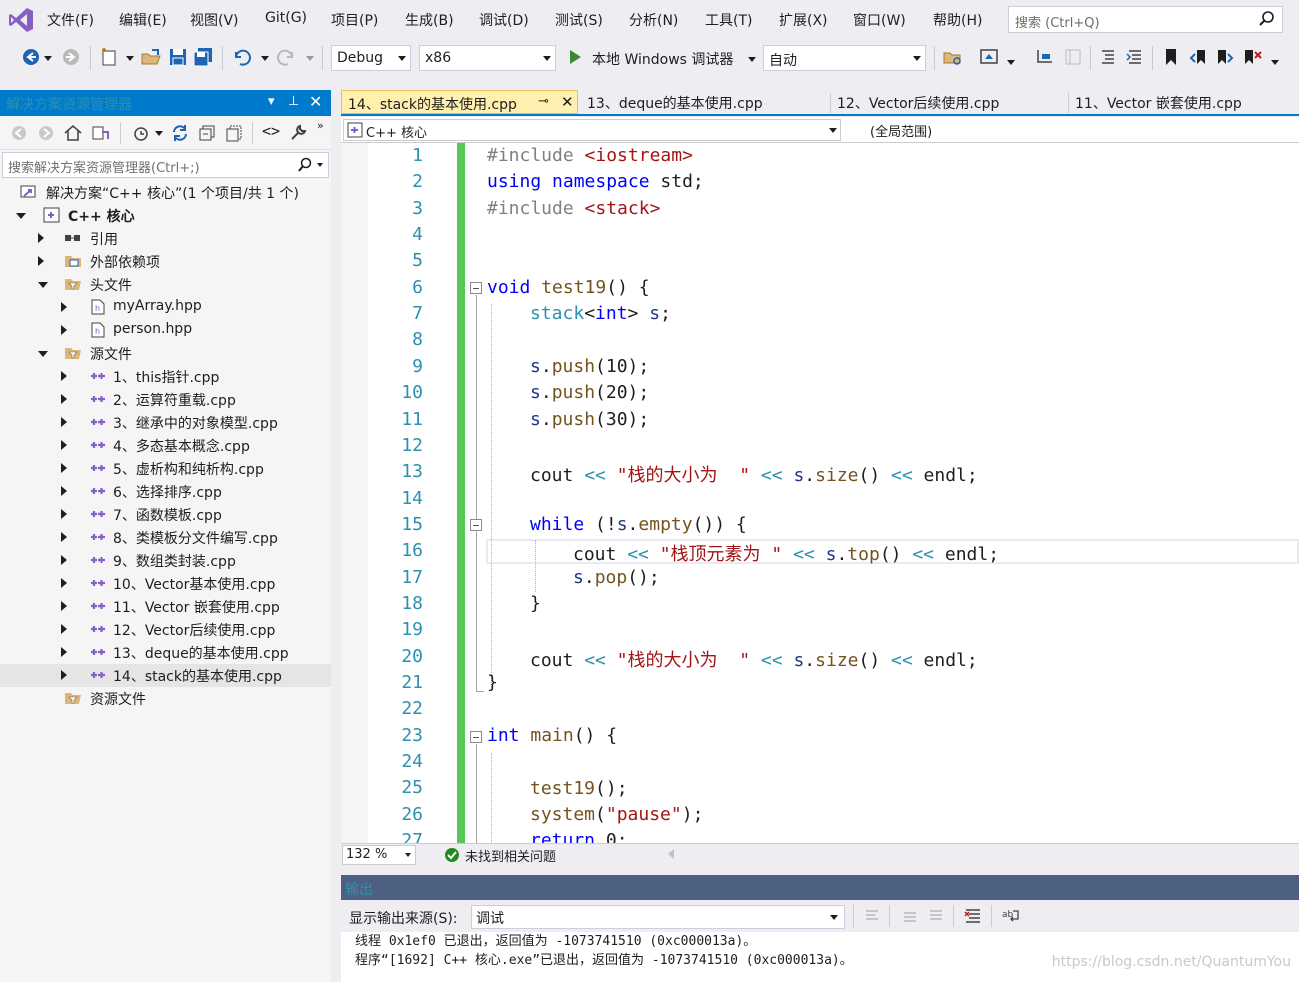 The height and width of the screenshot is (982, 1299). I want to click on start-debugging-icon, so click(575, 57).